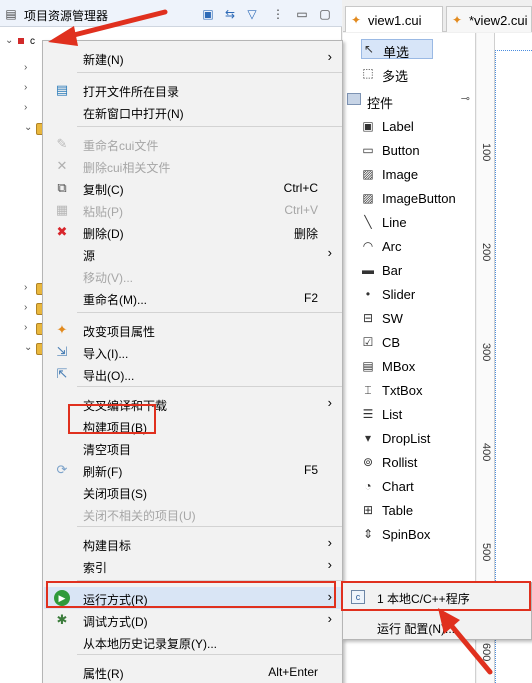 The height and width of the screenshot is (683, 532). I want to click on menu-item: 清空项目, so click(193, 448).